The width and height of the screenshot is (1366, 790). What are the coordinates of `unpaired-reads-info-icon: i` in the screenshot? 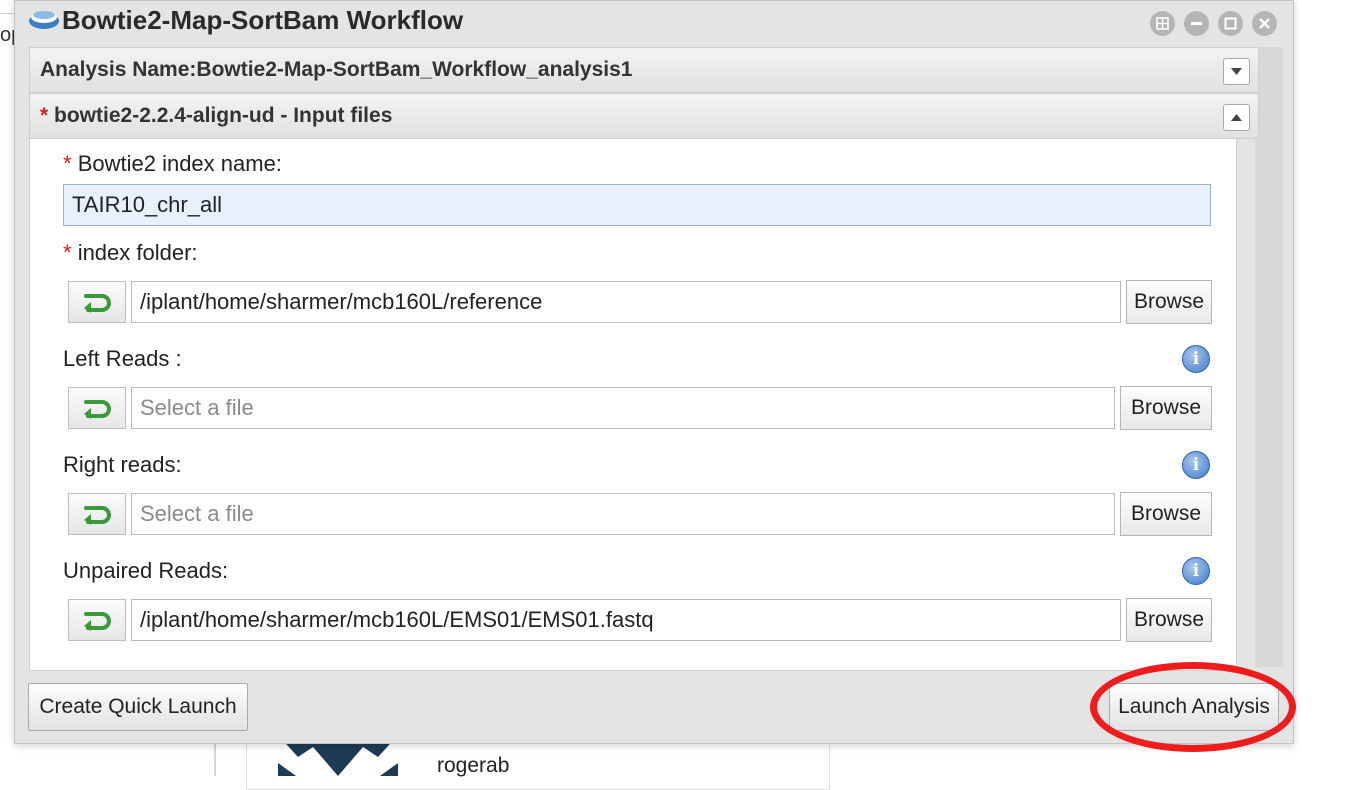 It's located at (1196, 571).